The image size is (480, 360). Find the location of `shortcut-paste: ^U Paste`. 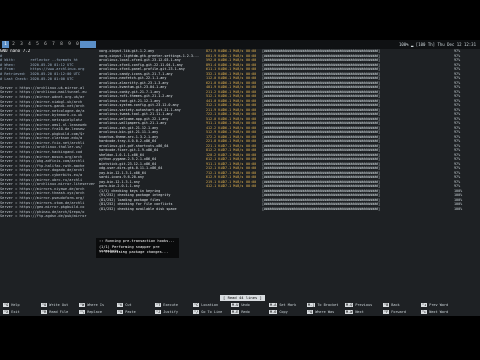

shortcut-paste: ^U Paste is located at coordinates (126, 312).